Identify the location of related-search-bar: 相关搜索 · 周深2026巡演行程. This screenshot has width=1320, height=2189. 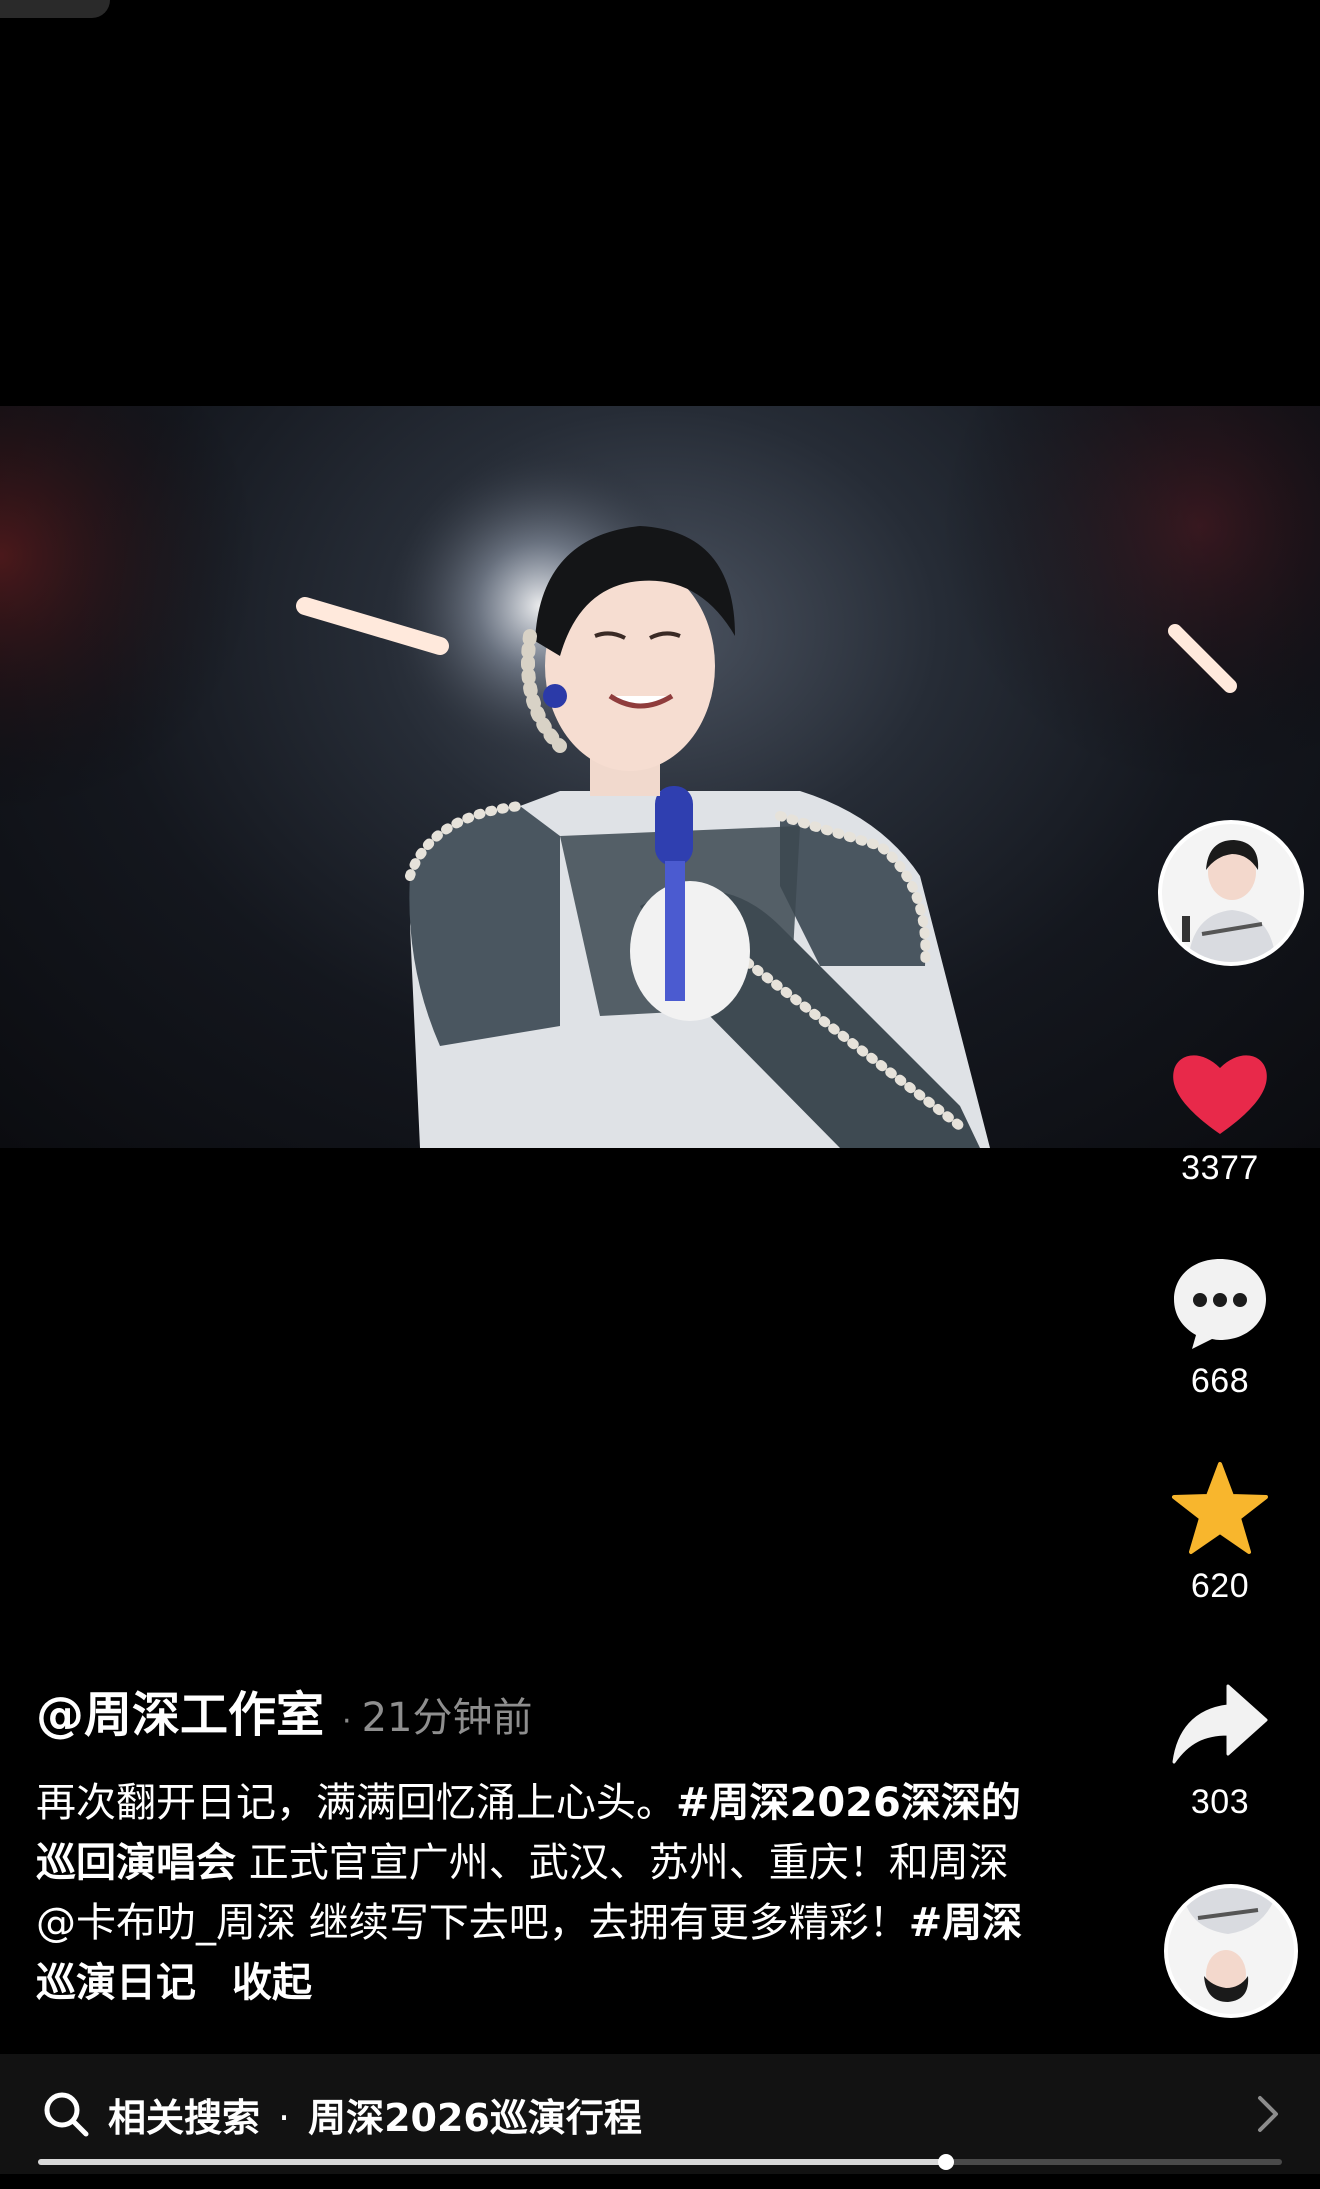
(660, 2114).